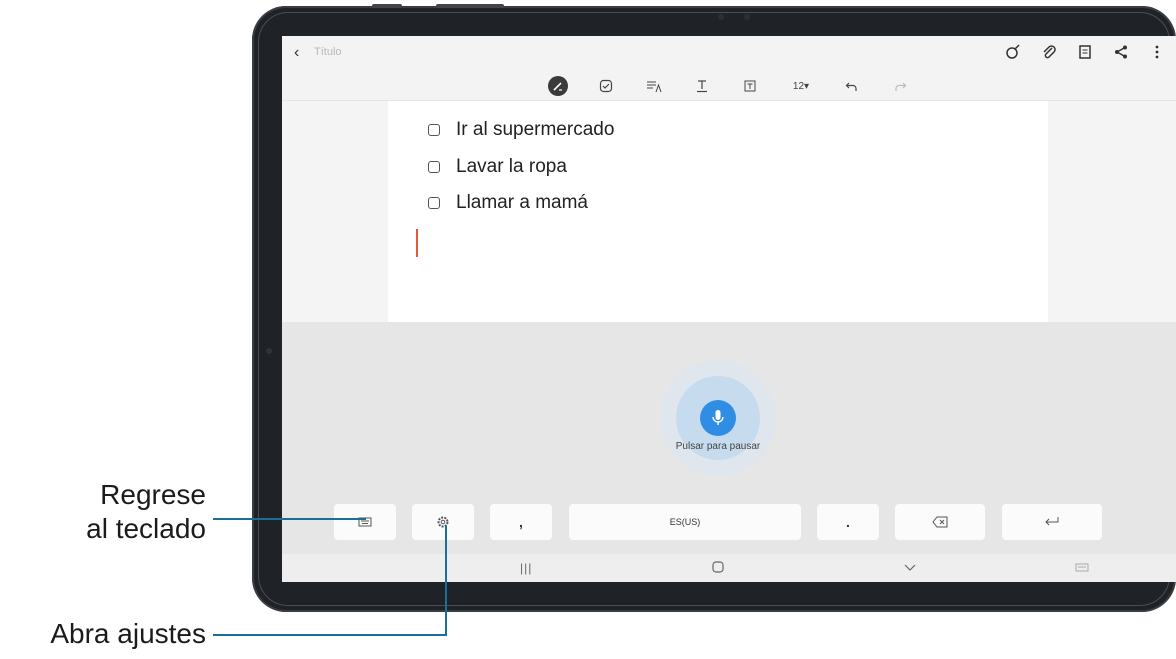 This screenshot has height=659, width=1176. What do you see at coordinates (721, 17) in the screenshot?
I see `front-camera` at bounding box center [721, 17].